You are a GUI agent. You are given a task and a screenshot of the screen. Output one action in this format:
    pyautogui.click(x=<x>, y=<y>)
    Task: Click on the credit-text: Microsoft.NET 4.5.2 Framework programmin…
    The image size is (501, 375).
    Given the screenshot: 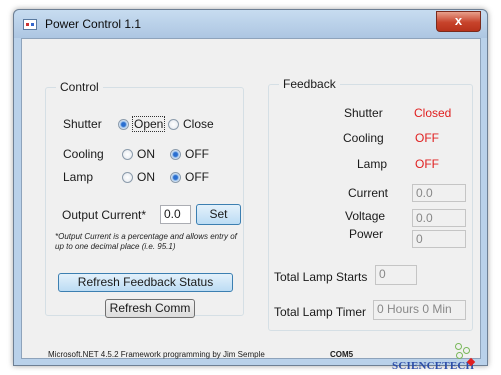 What is the action you would take?
    pyautogui.click(x=156, y=354)
    